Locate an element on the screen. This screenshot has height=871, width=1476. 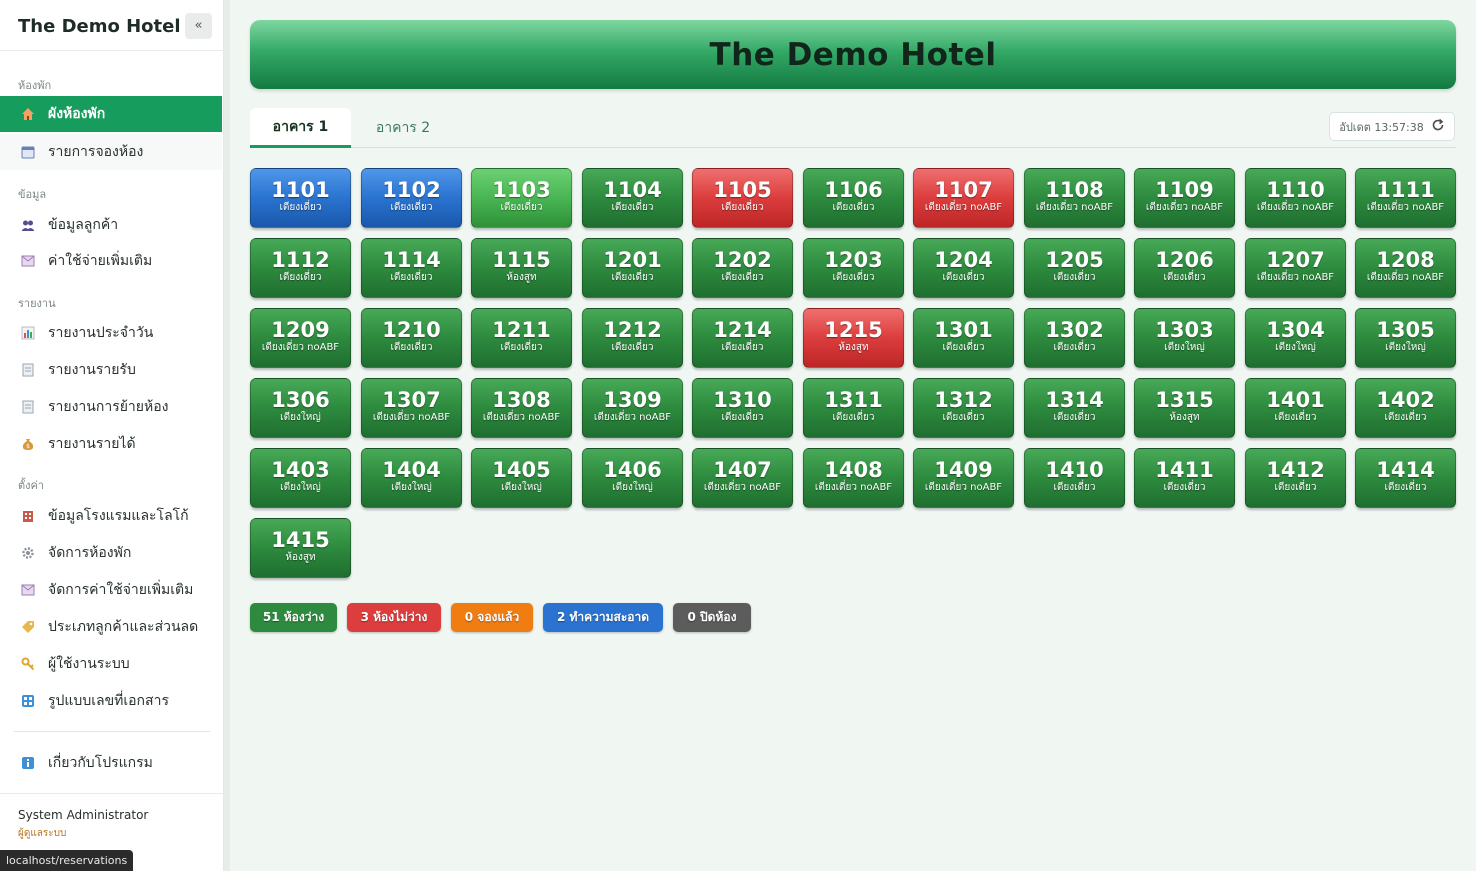
nav-income-report: $ รายงานรายได้ is located at coordinates (111, 444).